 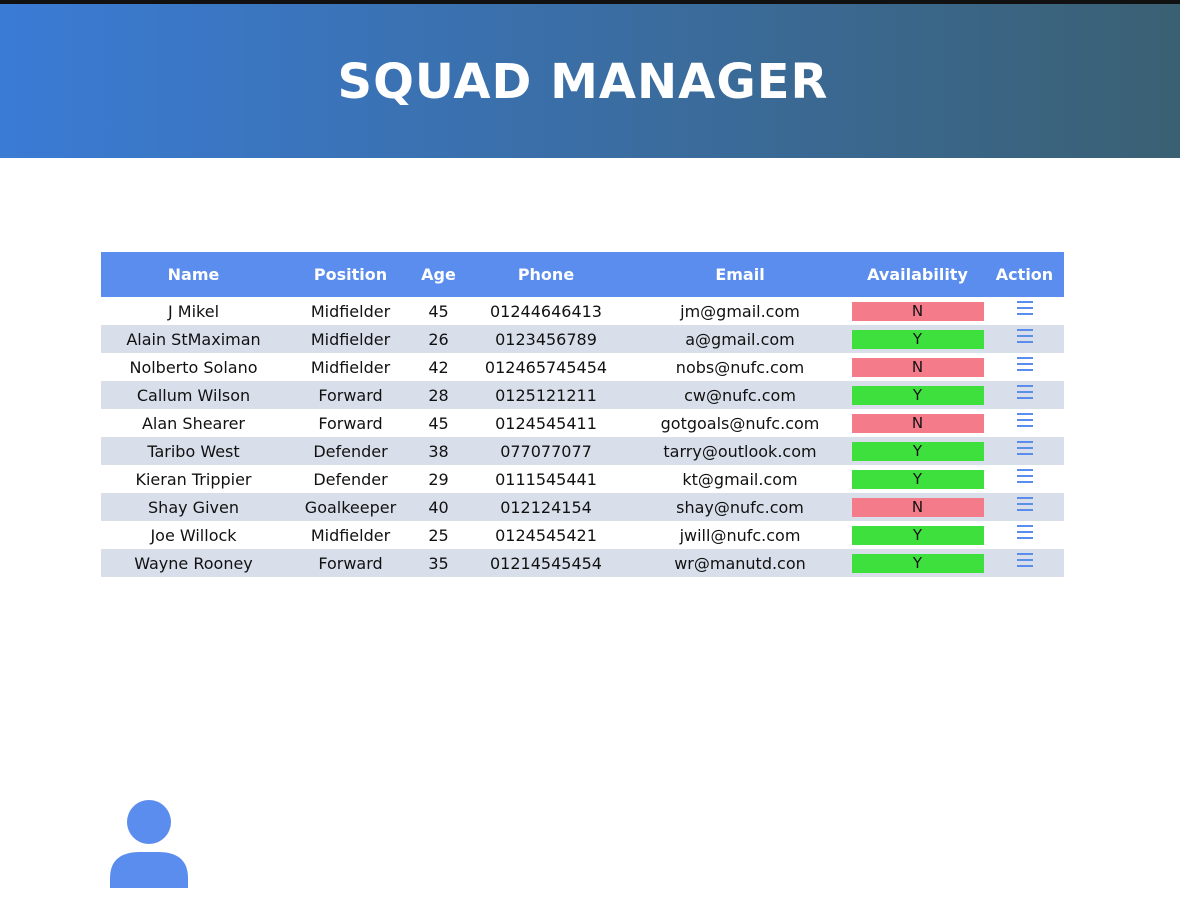 What do you see at coordinates (740, 311) in the screenshot?
I see `cell-email: jm@gmail.com` at bounding box center [740, 311].